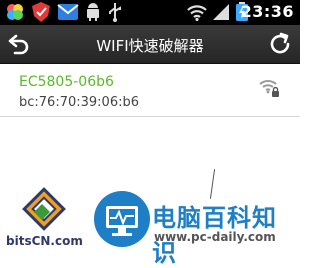 This screenshot has width=320, height=268. Describe the element at coordinates (122, 219) in the screenshot. I see `pc-daily-logo-icon` at that location.